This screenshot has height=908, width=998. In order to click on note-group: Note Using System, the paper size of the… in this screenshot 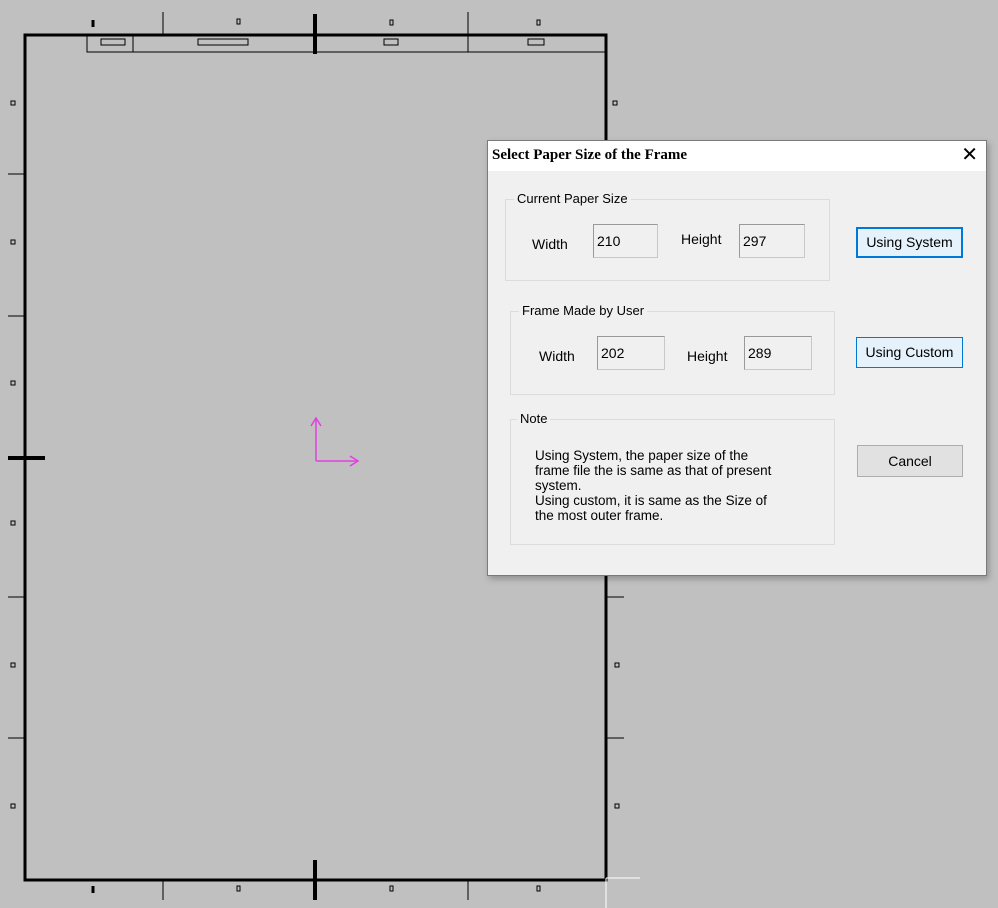, I will do `click(672, 478)`.